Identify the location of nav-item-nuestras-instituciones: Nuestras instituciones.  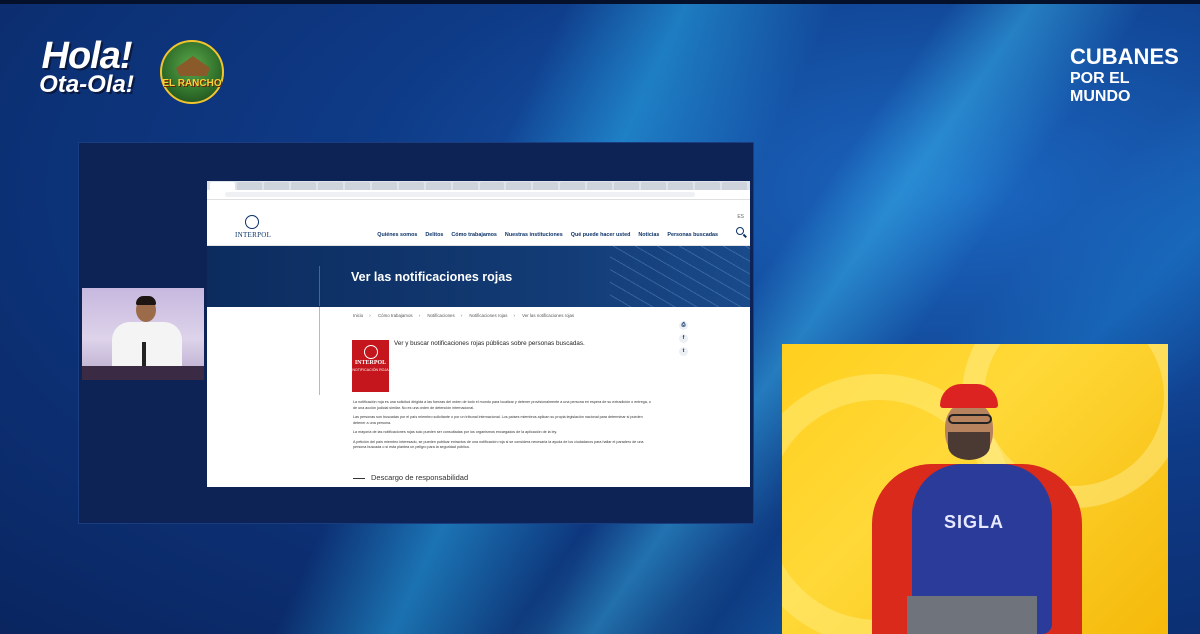
(534, 235).